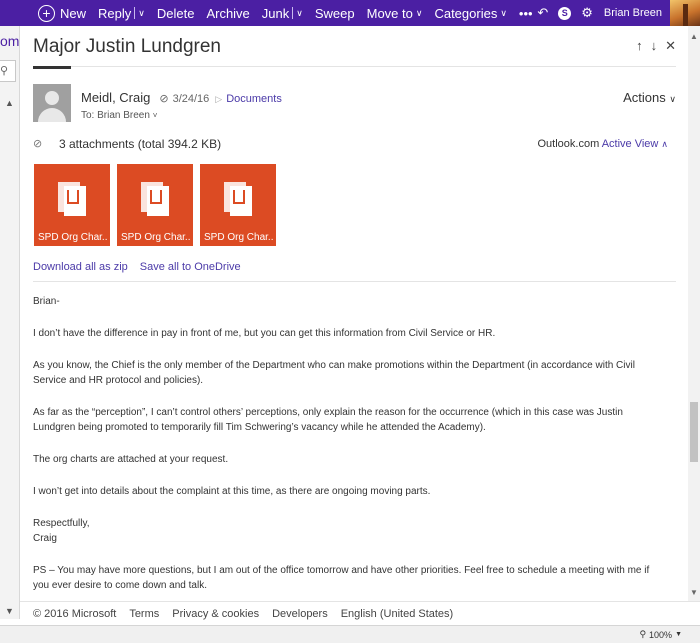 Image resolution: width=700 pixels, height=643 pixels. I want to click on sweep-button: Sweep, so click(335, 13).